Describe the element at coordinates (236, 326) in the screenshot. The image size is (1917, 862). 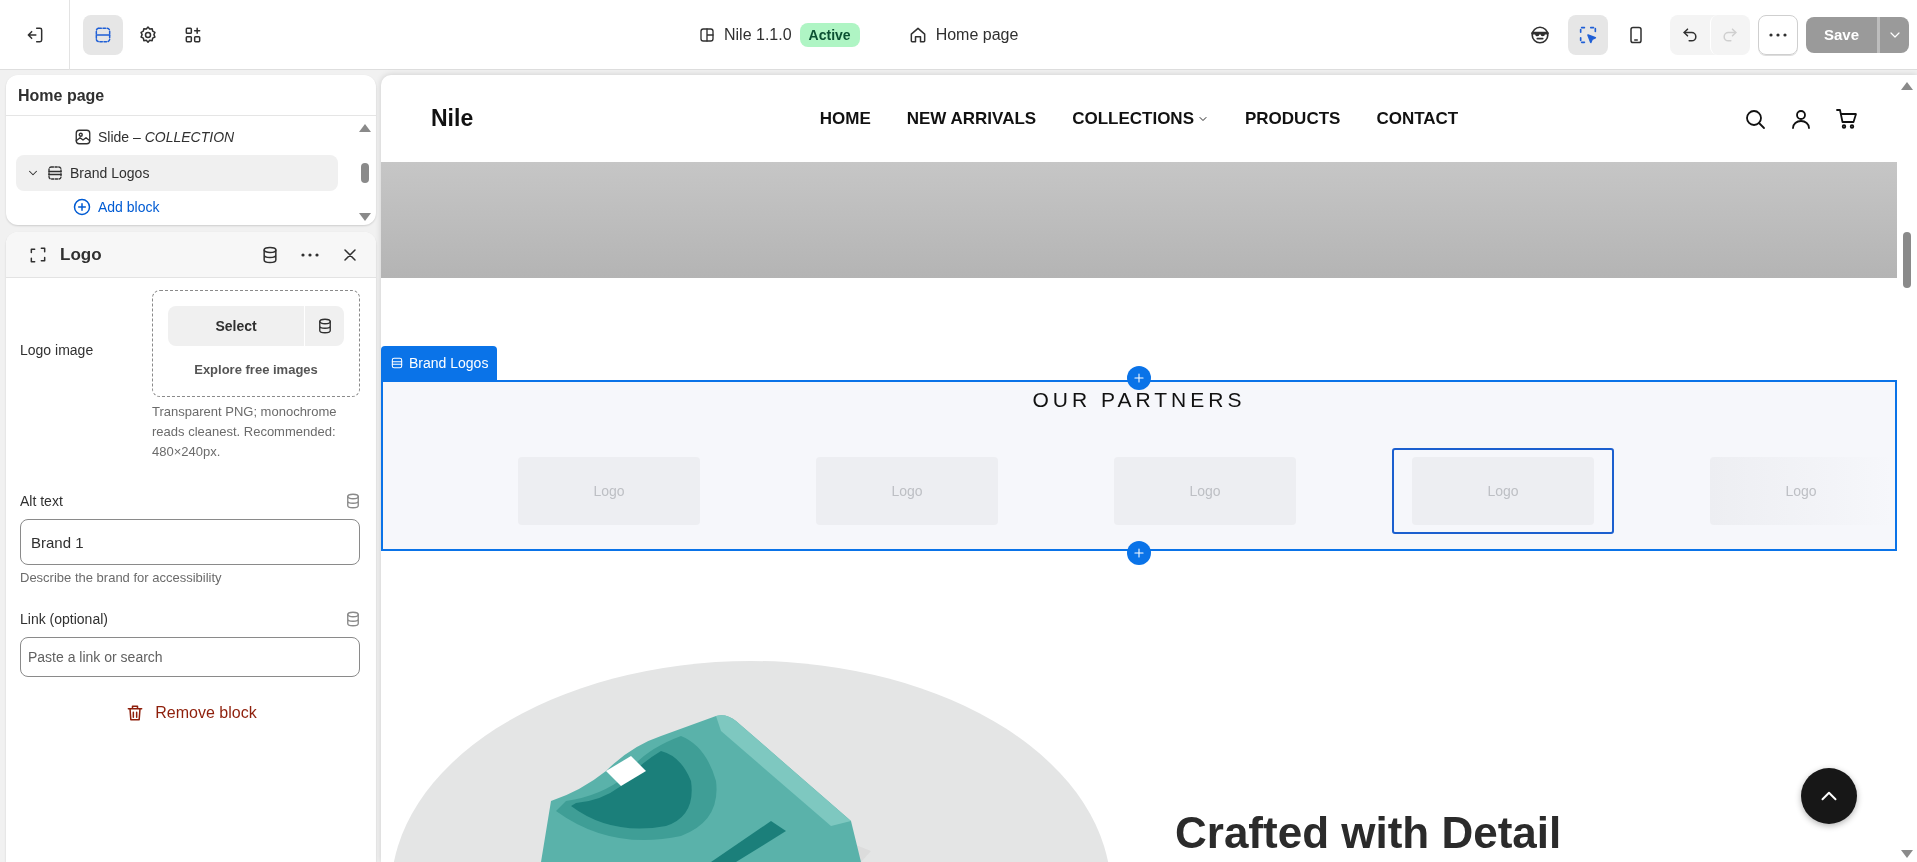
I see `select-button: Select` at that location.